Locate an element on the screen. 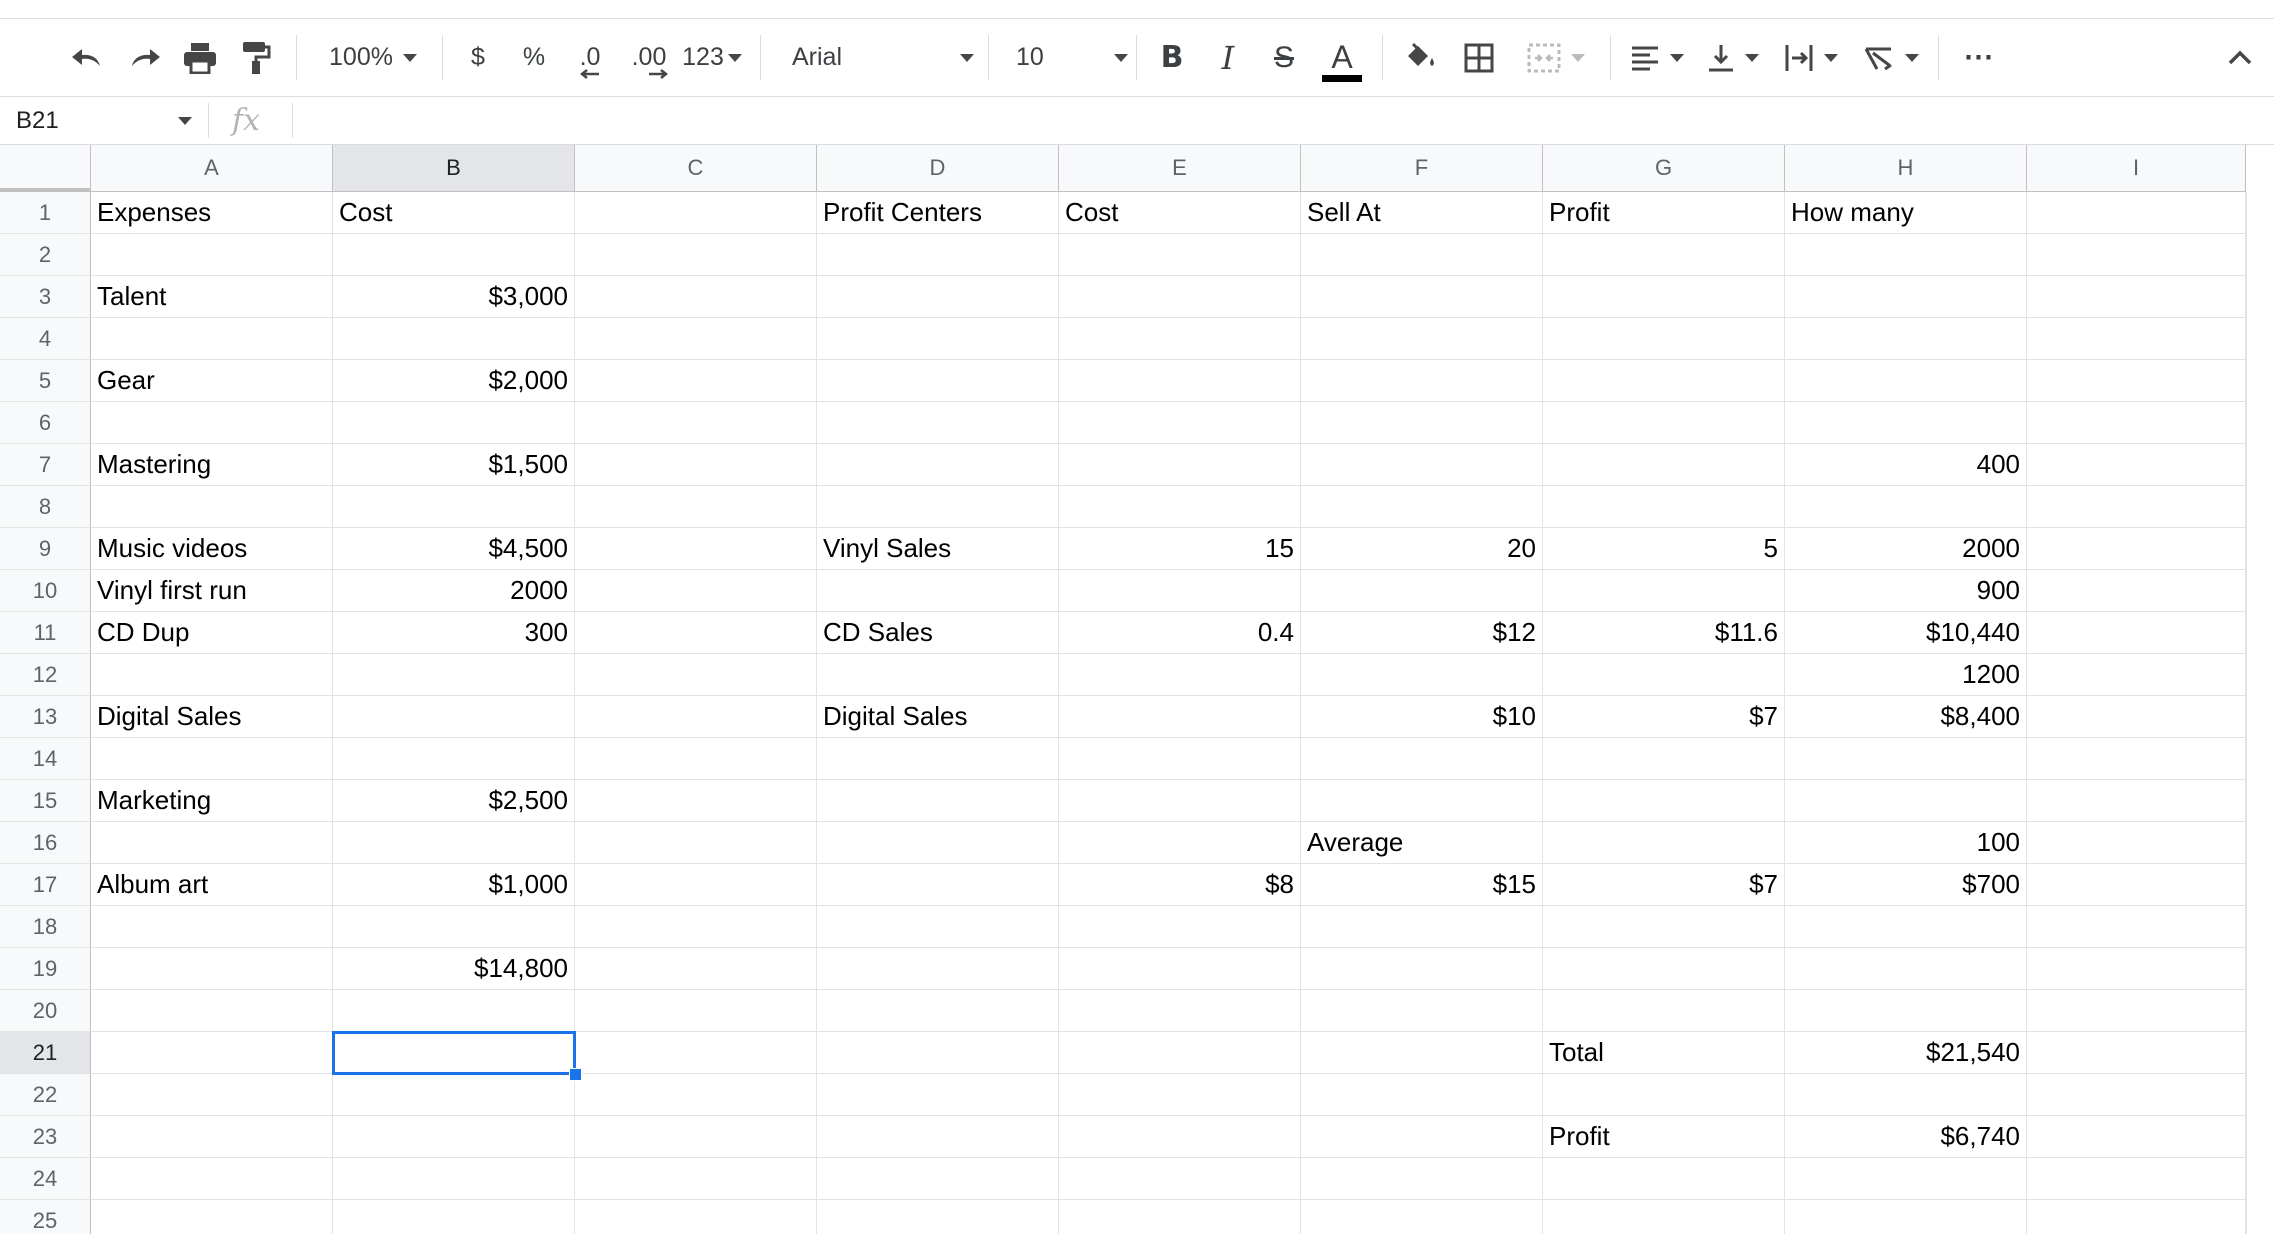 The height and width of the screenshot is (1234, 2274). row-header-22: 22 is located at coordinates (45, 1095).